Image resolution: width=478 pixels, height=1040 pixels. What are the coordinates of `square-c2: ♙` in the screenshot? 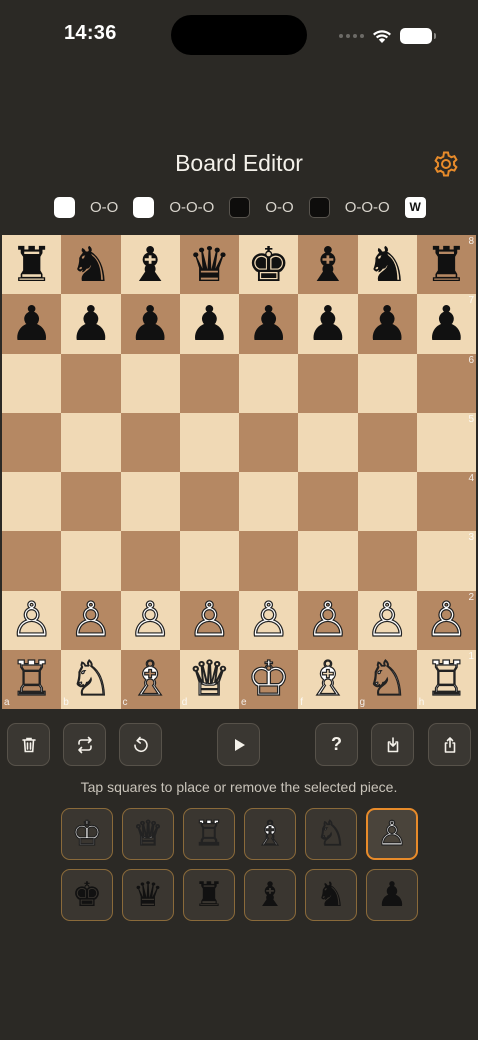 It's located at (150, 620).